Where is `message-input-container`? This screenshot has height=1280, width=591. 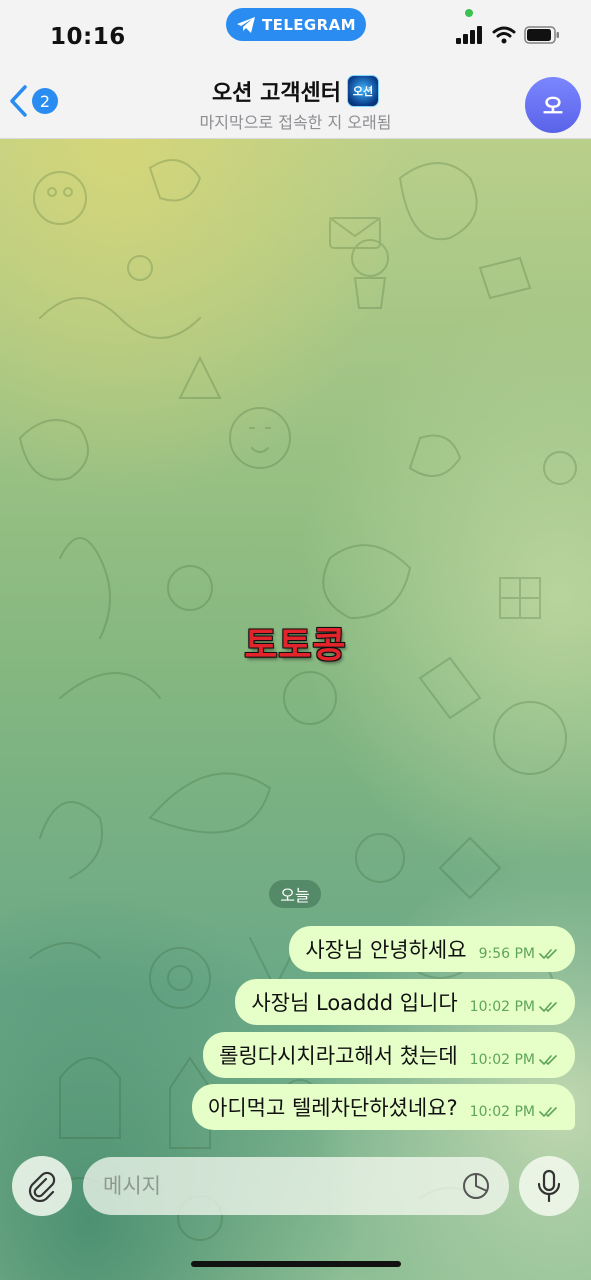
message-input-container is located at coordinates (296, 1186).